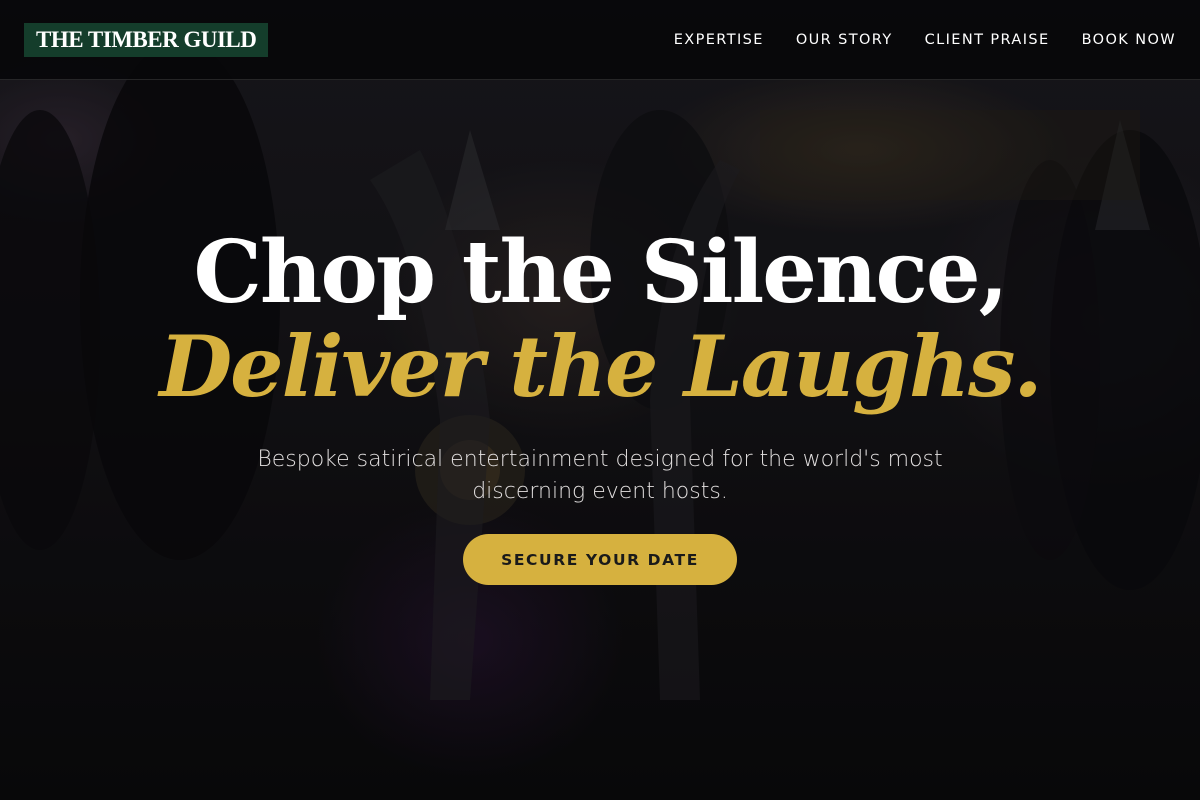 Image resolution: width=1200 pixels, height=800 pixels. What do you see at coordinates (600, 272) in the screenshot?
I see `hero-headline-line1: Chop the Silence,` at bounding box center [600, 272].